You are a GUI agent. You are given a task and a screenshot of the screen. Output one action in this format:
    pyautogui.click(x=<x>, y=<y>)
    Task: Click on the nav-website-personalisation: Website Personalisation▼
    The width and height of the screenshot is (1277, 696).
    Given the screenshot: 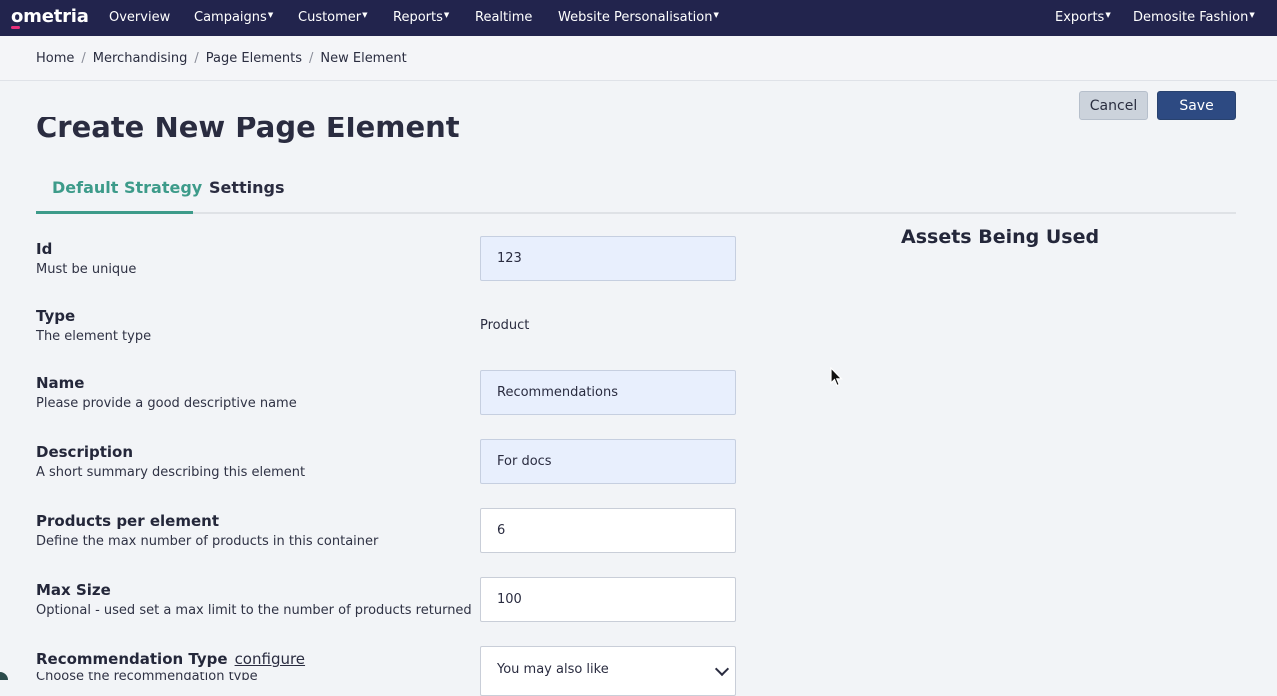 What is the action you would take?
    pyautogui.click(x=638, y=17)
    